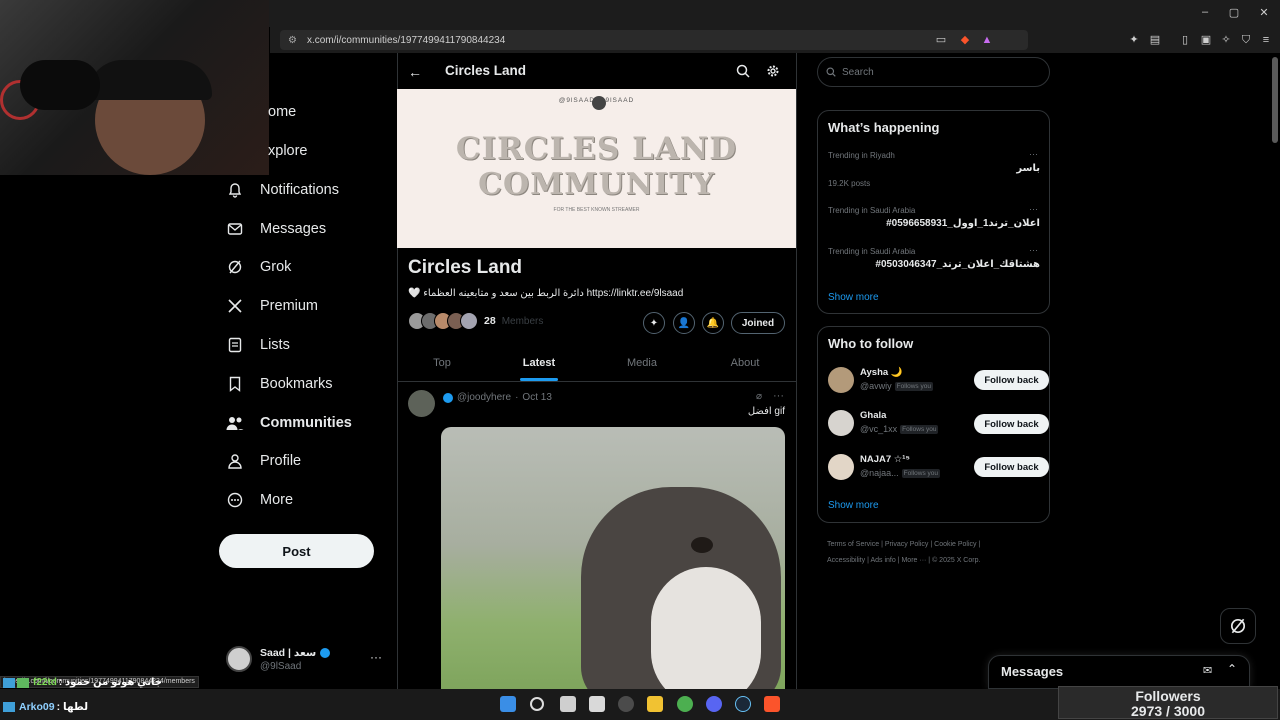  What do you see at coordinates (490, 321) in the screenshot?
I see `member-count: 28` at bounding box center [490, 321].